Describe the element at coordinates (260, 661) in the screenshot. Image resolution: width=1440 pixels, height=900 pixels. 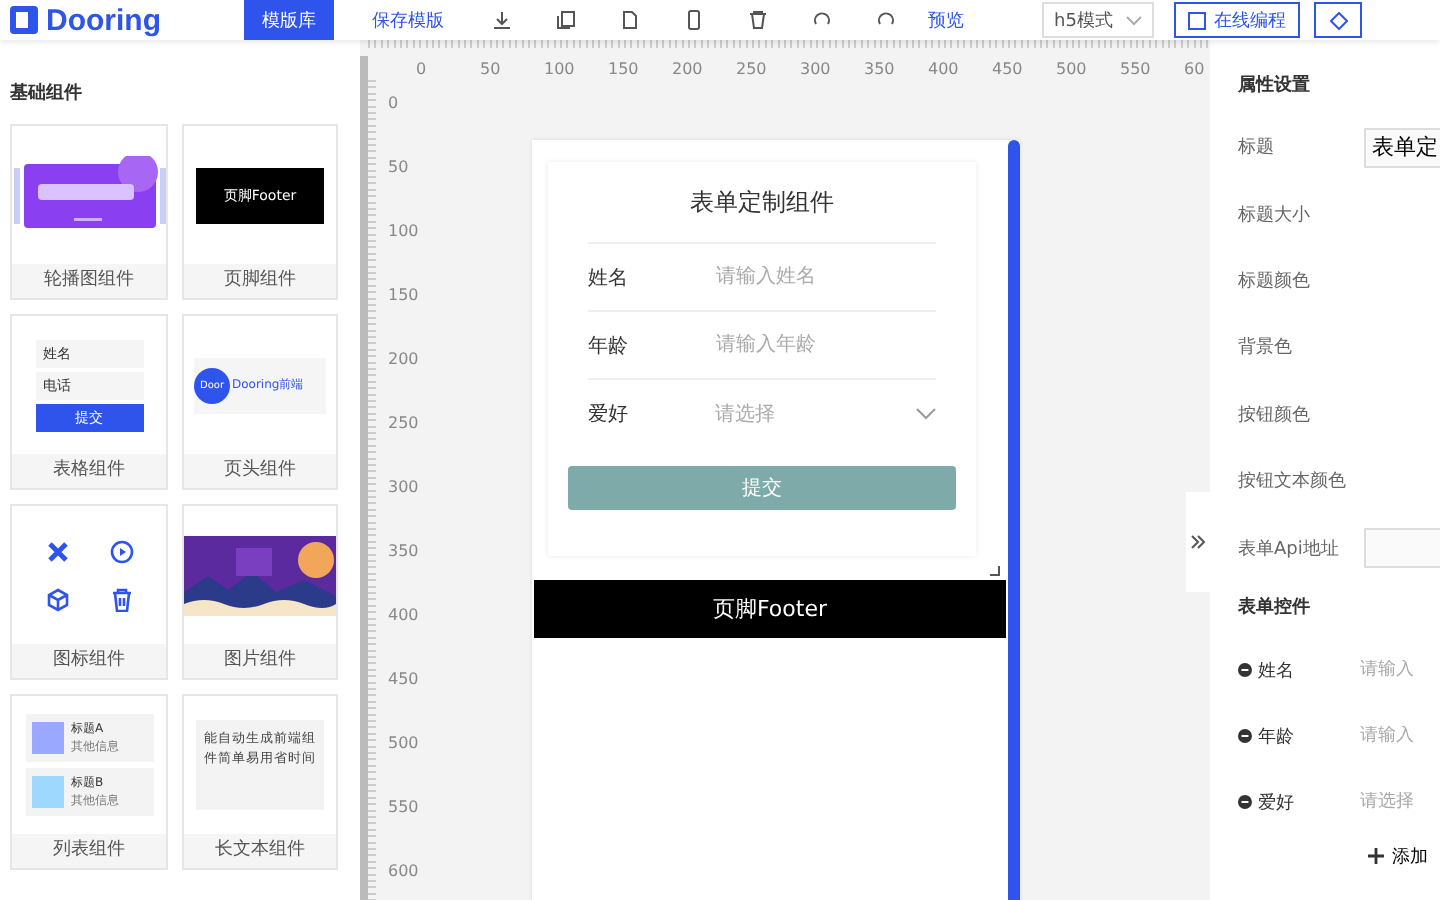
I see `card-label: 图片组件` at that location.